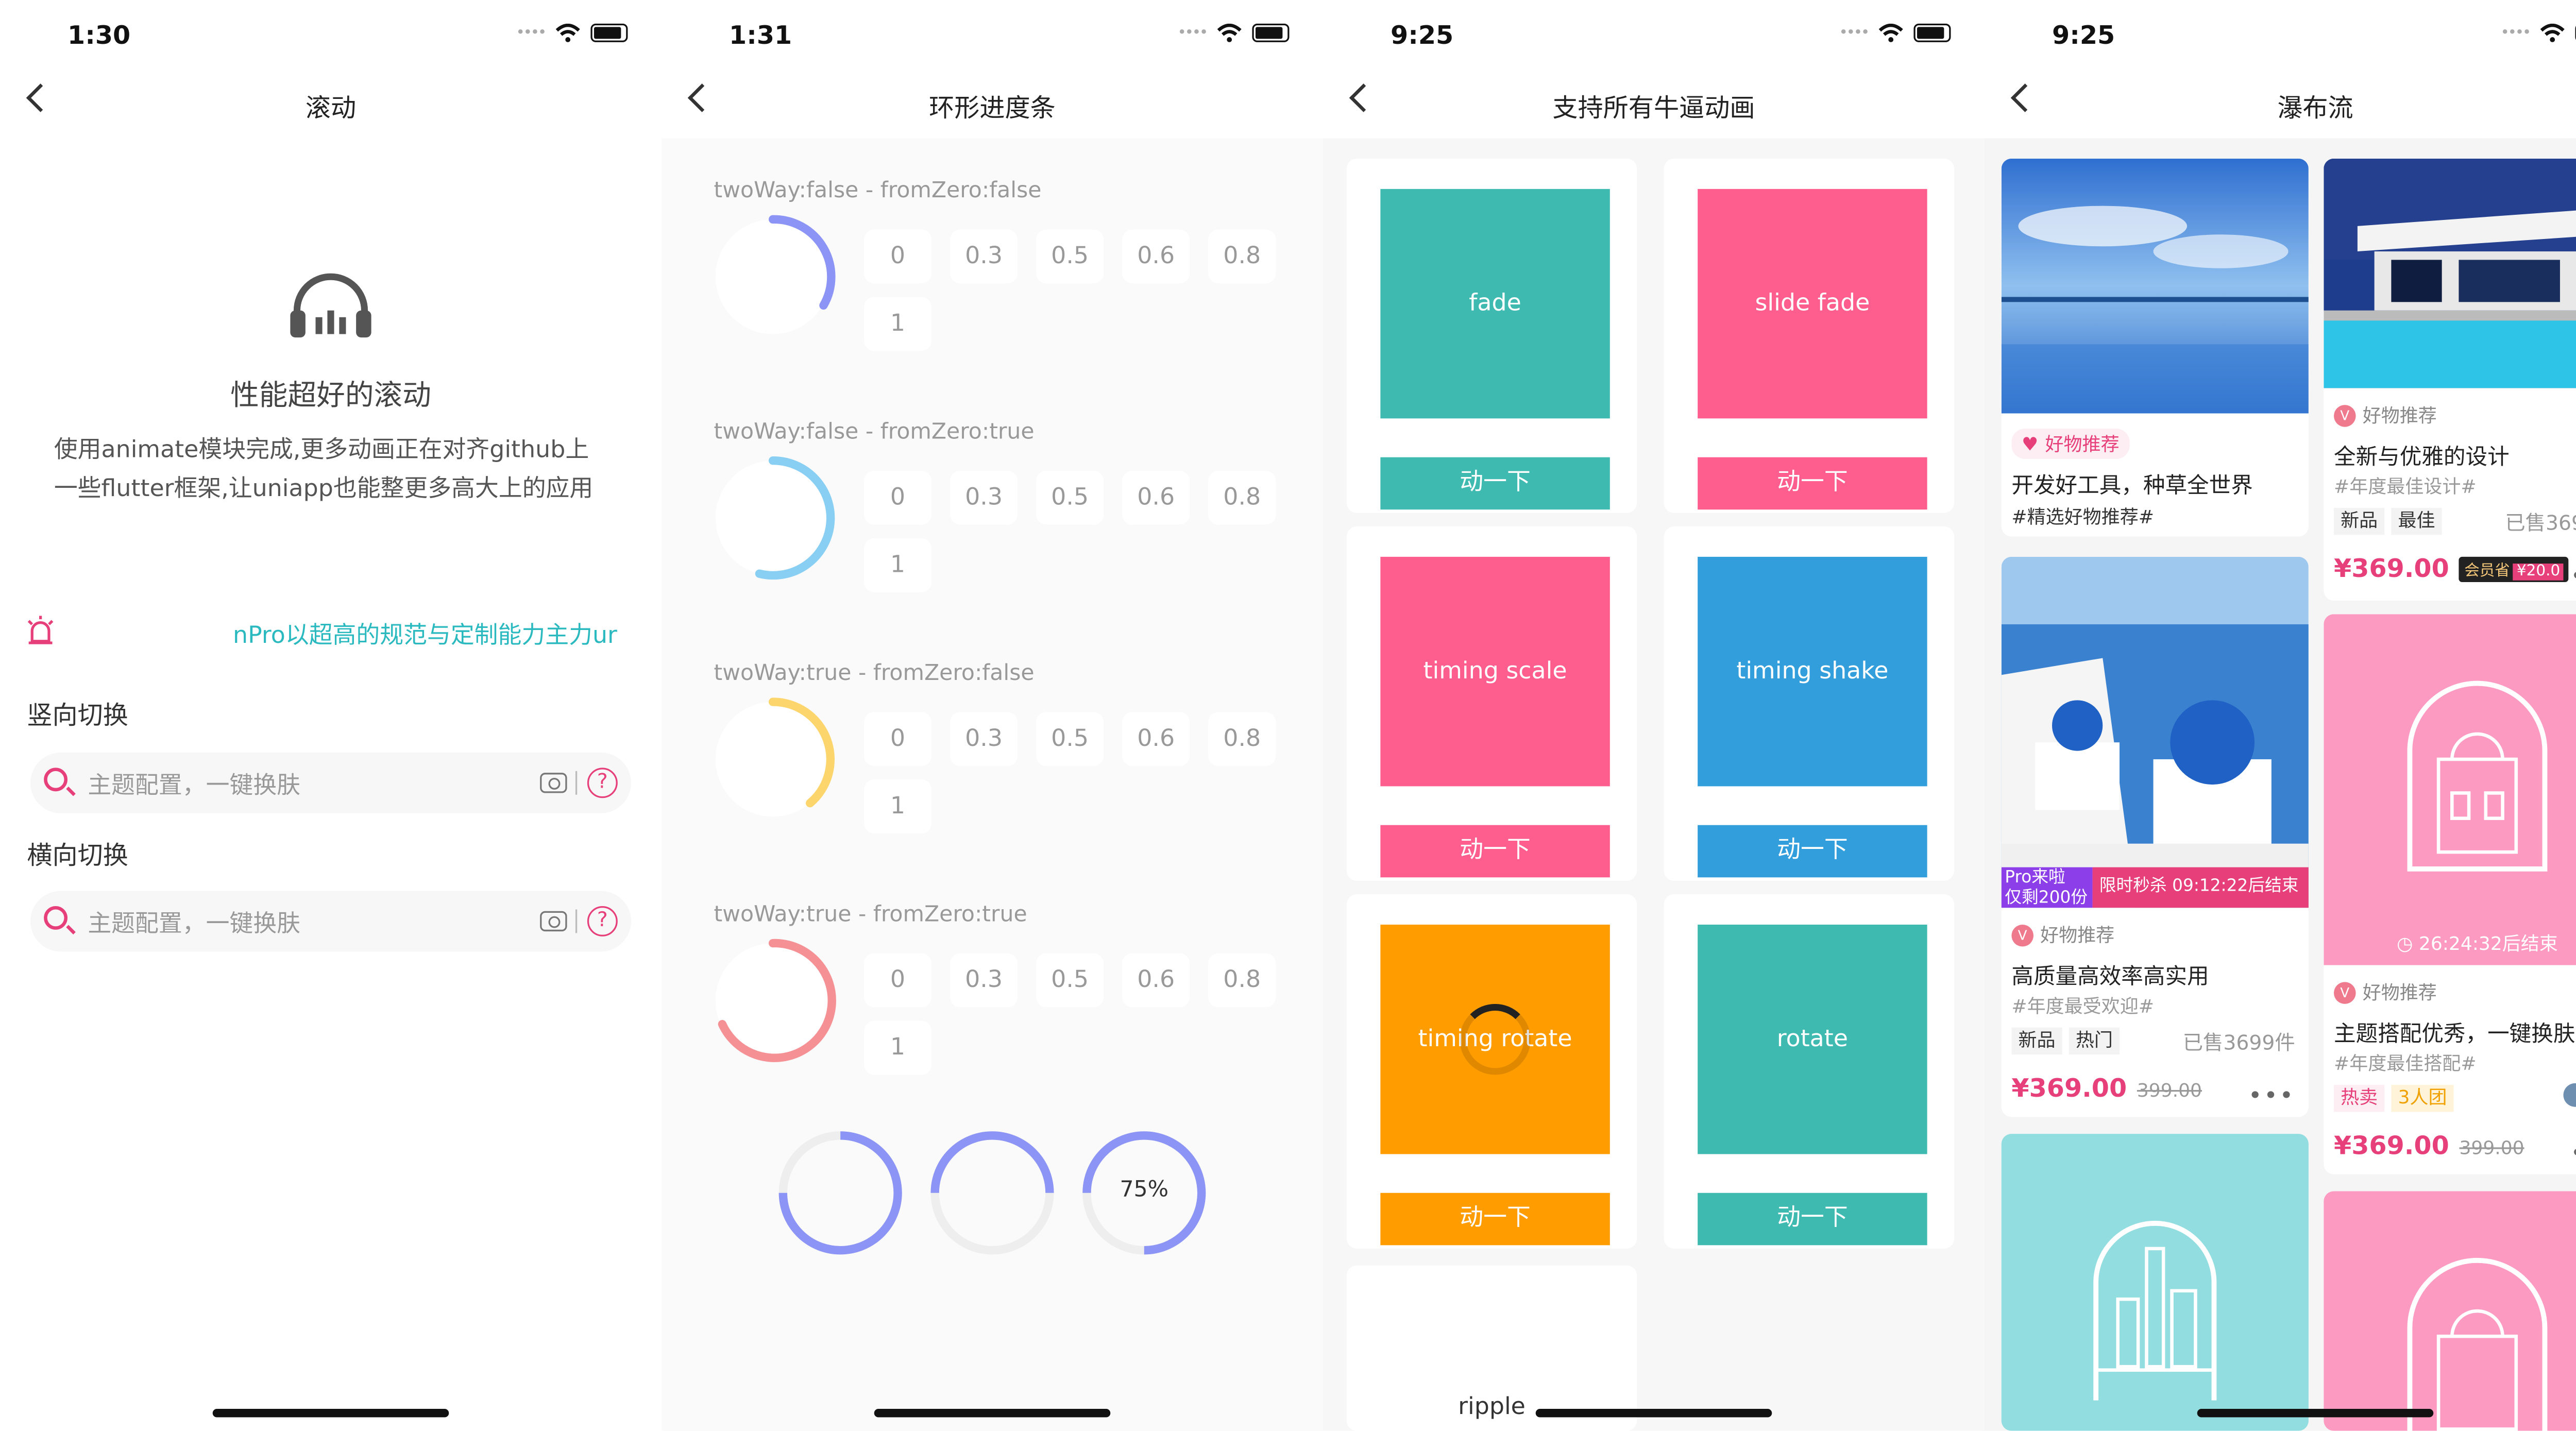  I want to click on castle-icon, so click(2477, 1344).